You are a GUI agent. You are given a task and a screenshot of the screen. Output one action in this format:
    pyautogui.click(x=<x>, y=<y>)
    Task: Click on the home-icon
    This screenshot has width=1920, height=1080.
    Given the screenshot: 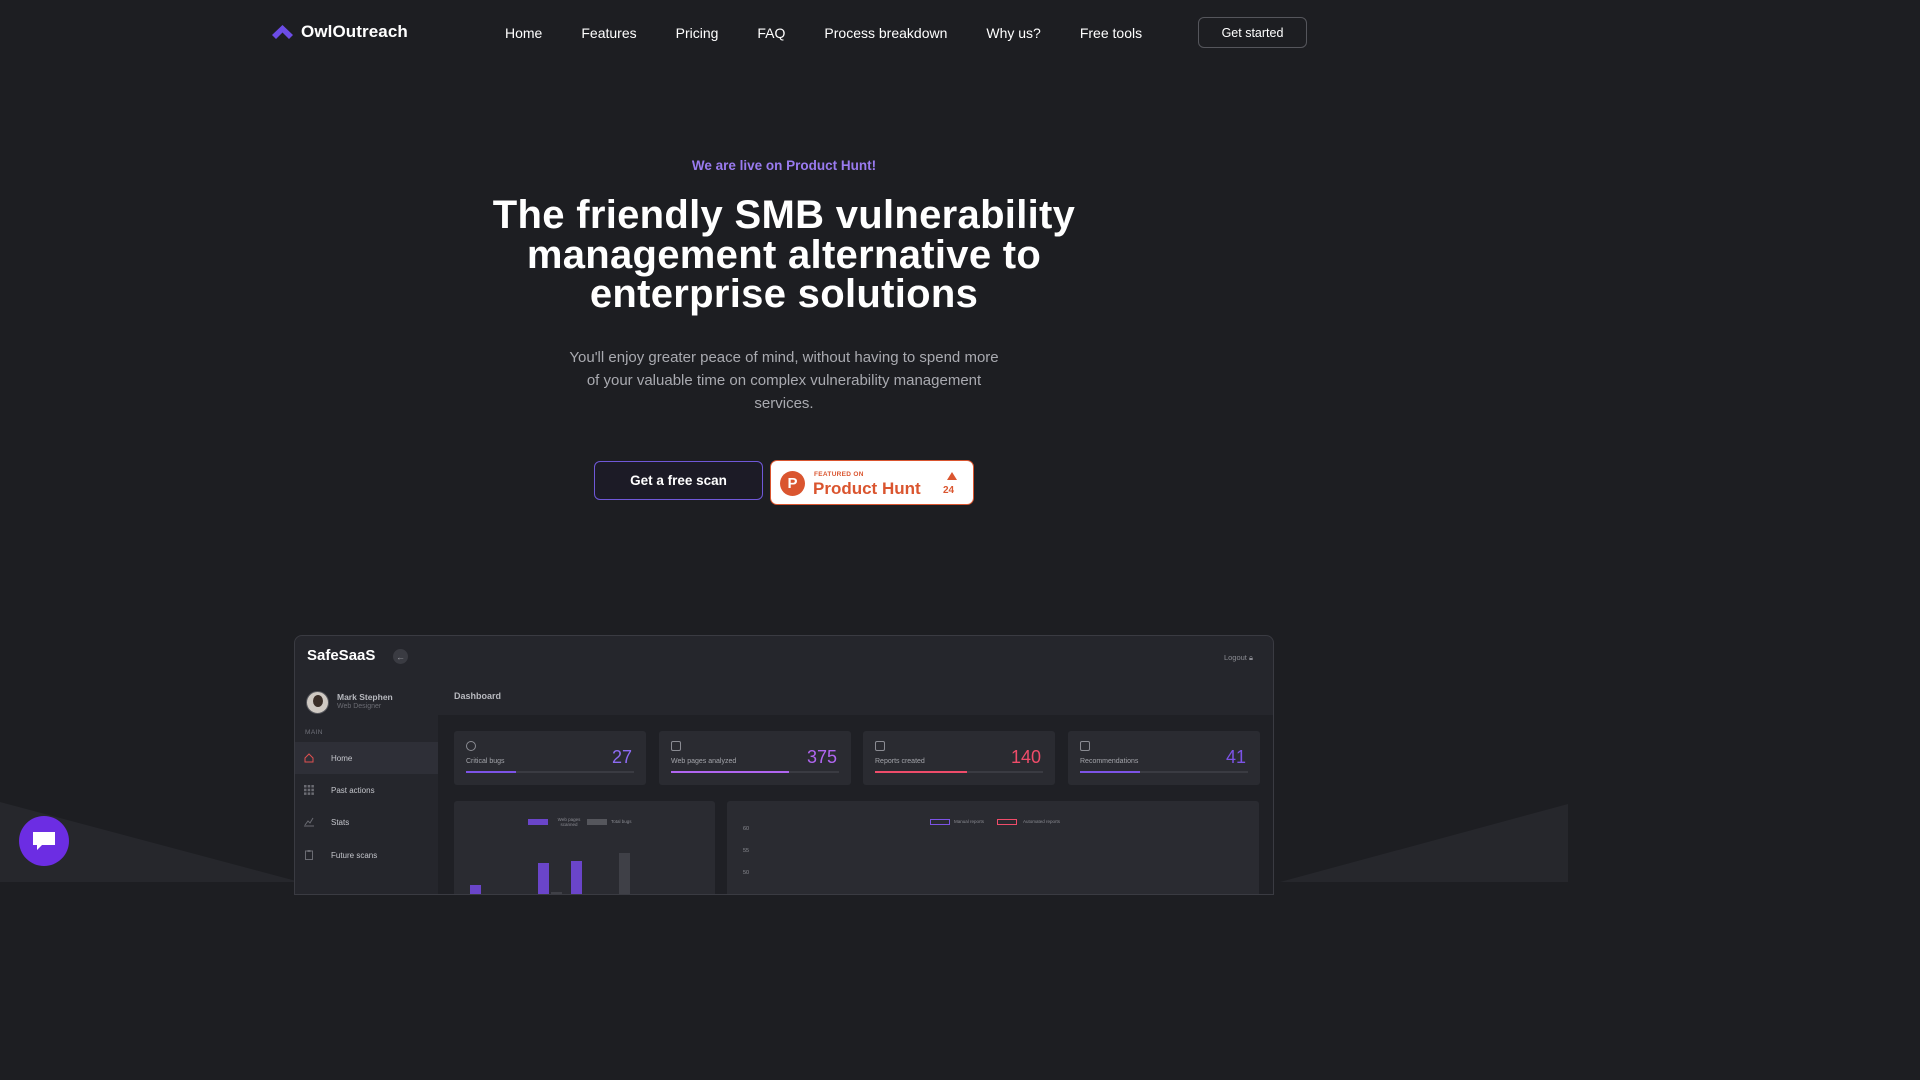 What is the action you would take?
    pyautogui.click(x=309, y=758)
    